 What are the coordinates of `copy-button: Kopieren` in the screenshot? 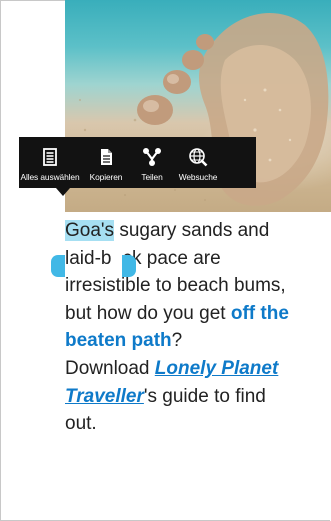 It's located at (106, 162).